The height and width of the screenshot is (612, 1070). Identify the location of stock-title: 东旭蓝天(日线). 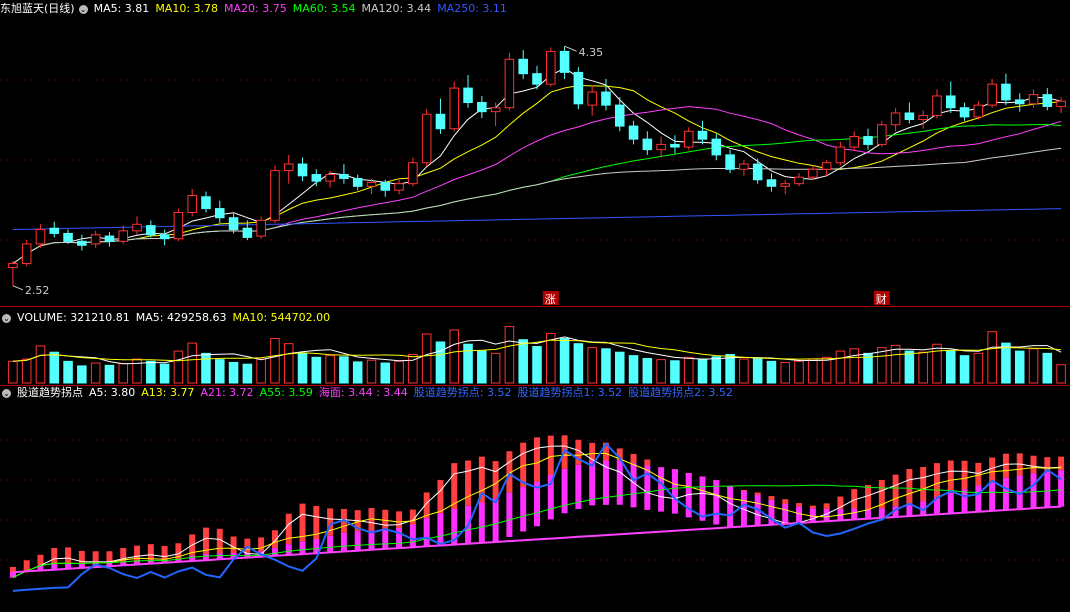
(37, 8).